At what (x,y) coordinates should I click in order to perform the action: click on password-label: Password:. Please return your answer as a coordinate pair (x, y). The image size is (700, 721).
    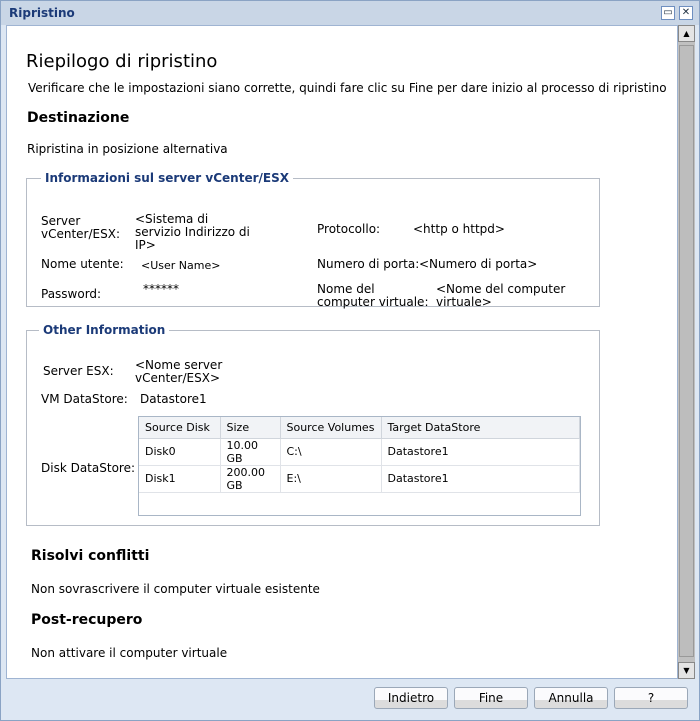
    Looking at the image, I should click on (71, 294).